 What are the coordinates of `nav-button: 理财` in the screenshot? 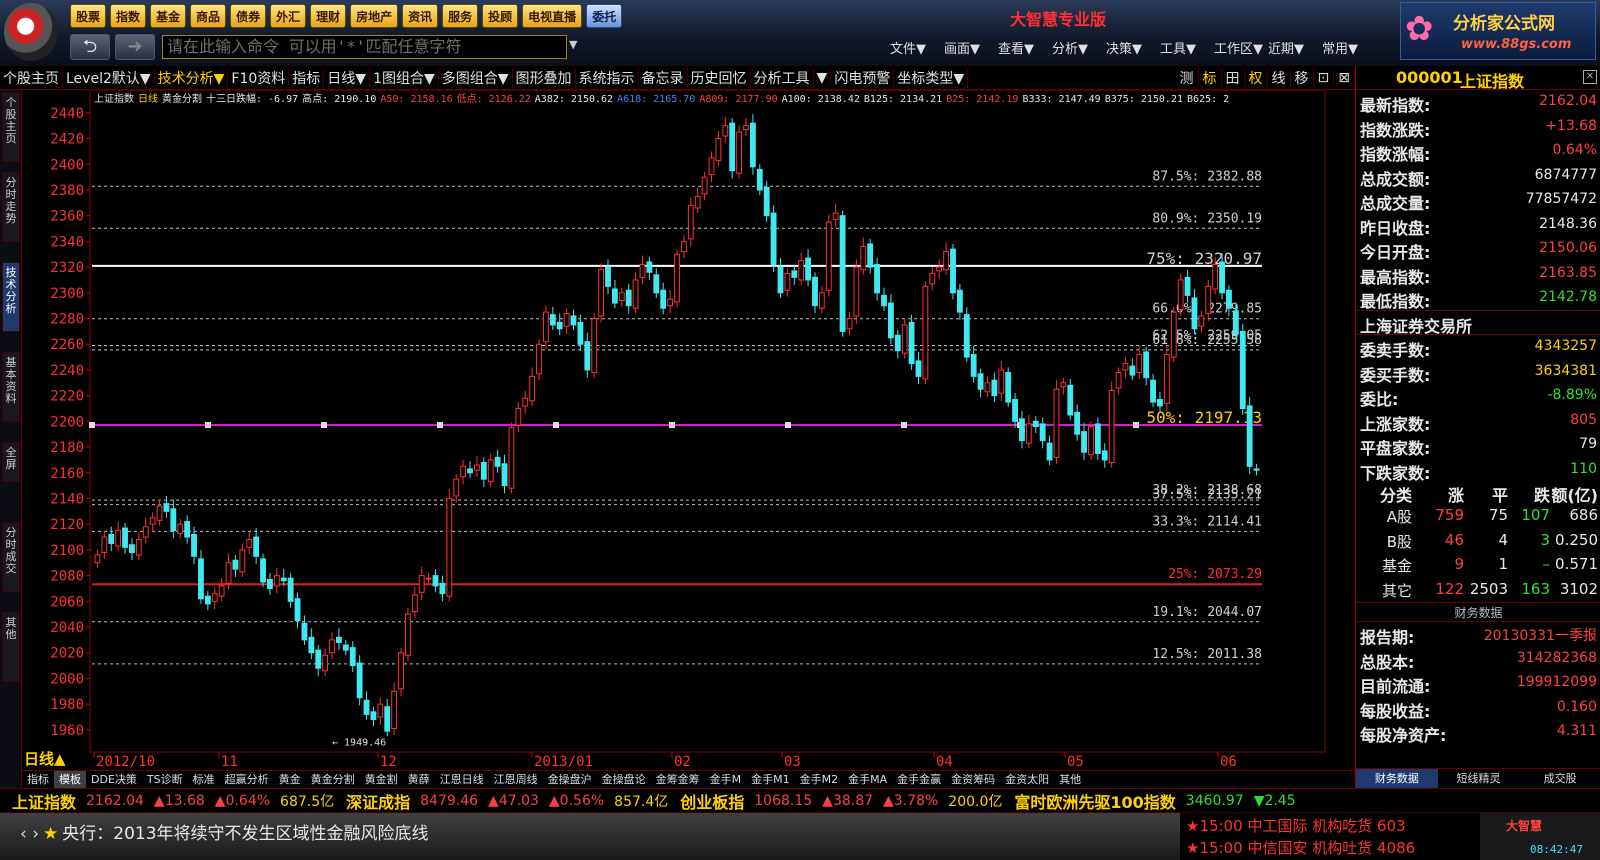 It's located at (328, 16).